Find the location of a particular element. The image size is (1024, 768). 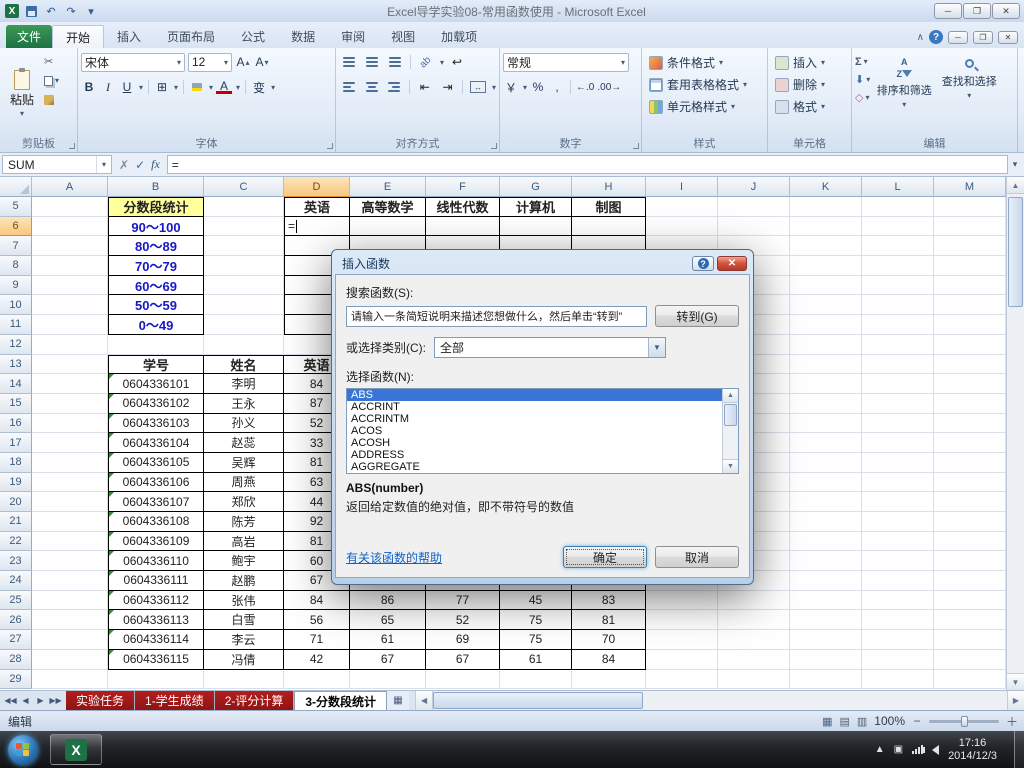

function-item-address: ADDRESS is located at coordinates (542, 455).